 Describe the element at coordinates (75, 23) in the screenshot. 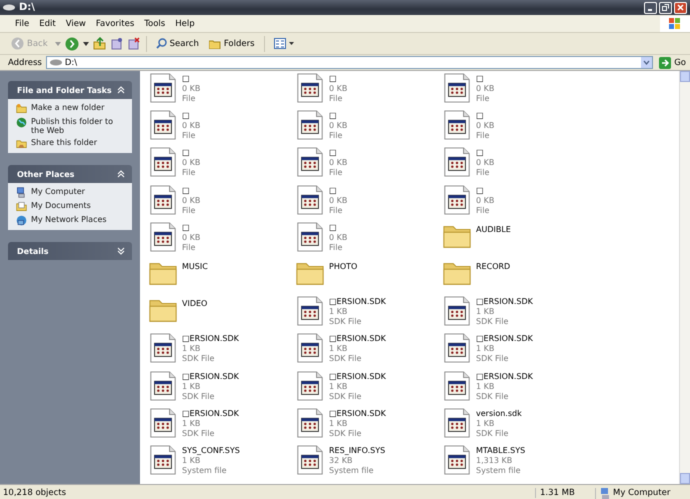

I see `menu-item: View` at that location.